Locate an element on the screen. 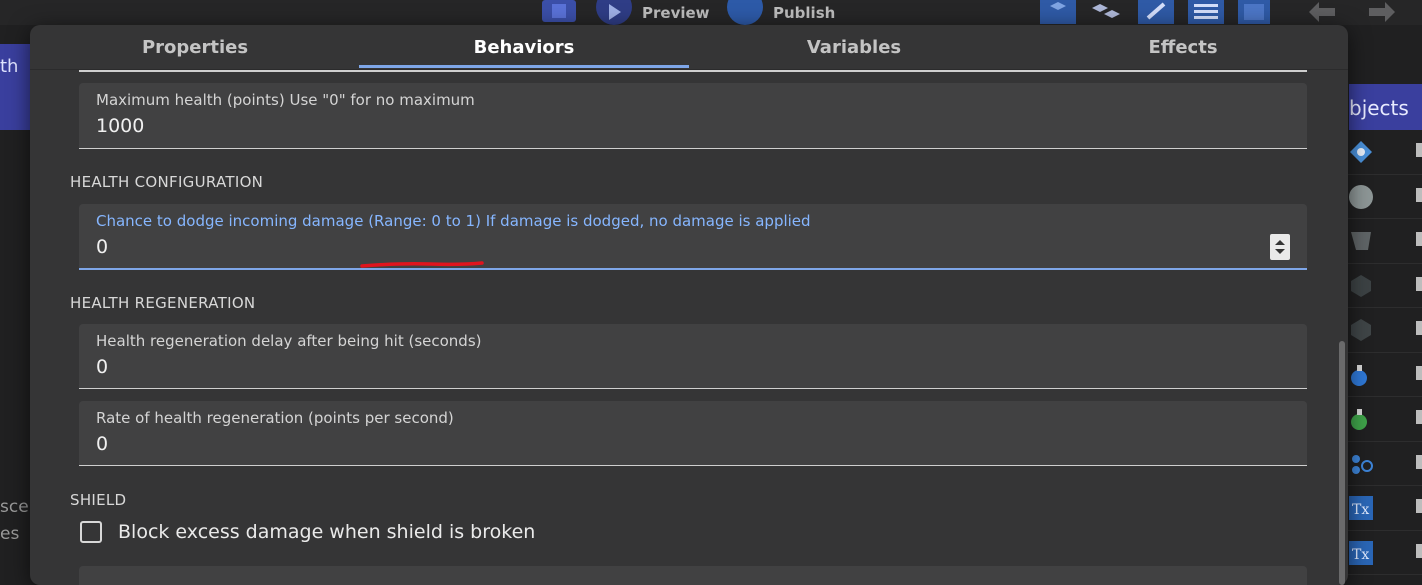 This screenshot has width=1422, height=585. dodge-chance-value: 0 is located at coordinates (102, 247).